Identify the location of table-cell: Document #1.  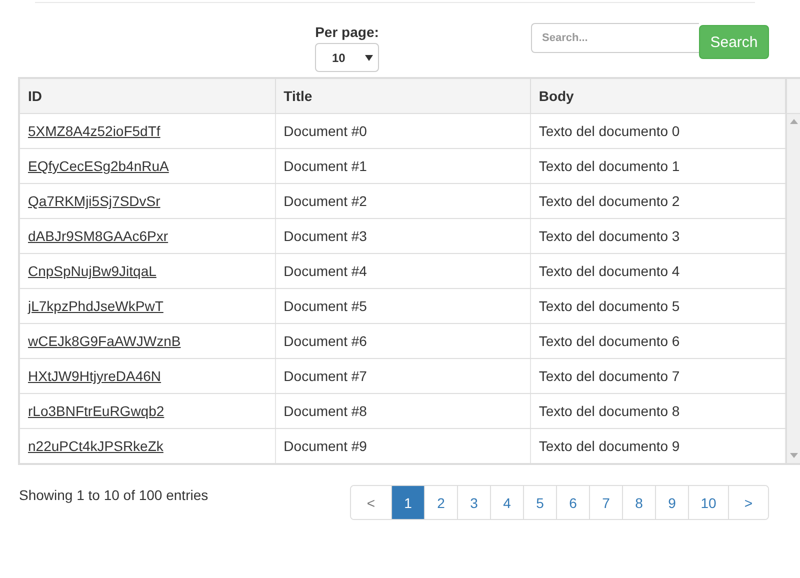
(402, 166).